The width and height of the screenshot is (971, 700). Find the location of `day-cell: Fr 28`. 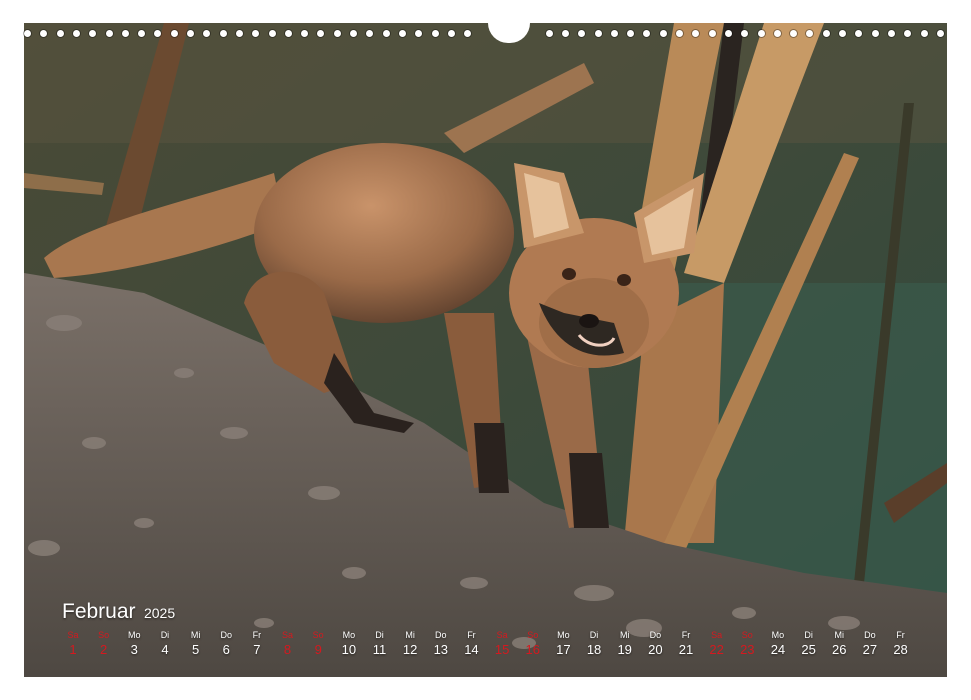

day-cell: Fr 28 is located at coordinates (901, 644).